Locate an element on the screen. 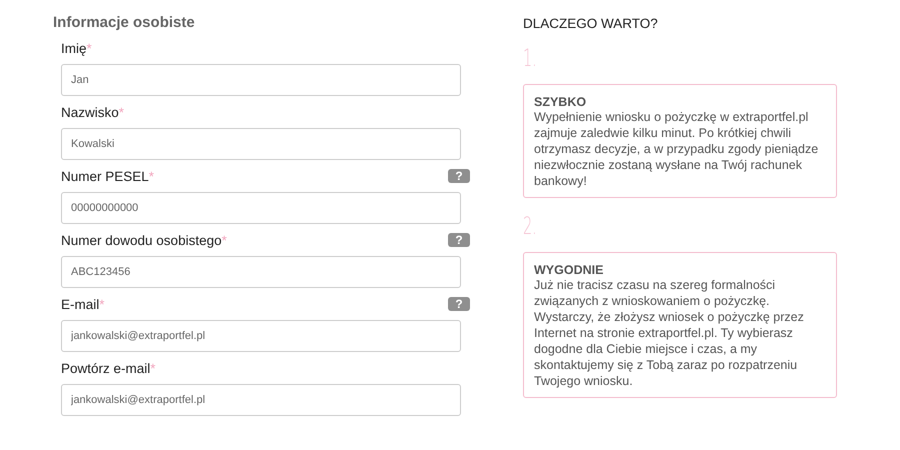  input-field: Kowalski is located at coordinates (261, 144).